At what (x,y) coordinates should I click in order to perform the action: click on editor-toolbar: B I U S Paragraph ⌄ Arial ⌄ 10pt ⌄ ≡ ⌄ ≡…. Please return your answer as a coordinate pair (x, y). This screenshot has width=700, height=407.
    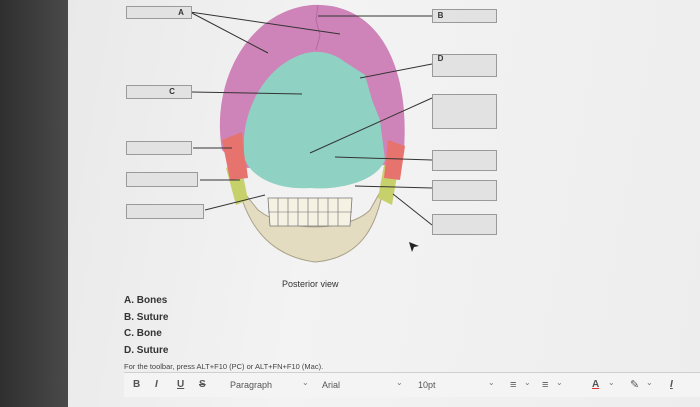
    Looking at the image, I should click on (412, 384).